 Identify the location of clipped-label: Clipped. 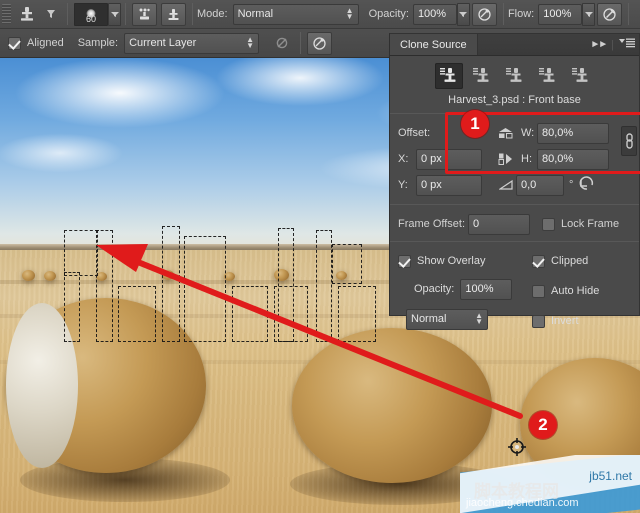
(570, 261).